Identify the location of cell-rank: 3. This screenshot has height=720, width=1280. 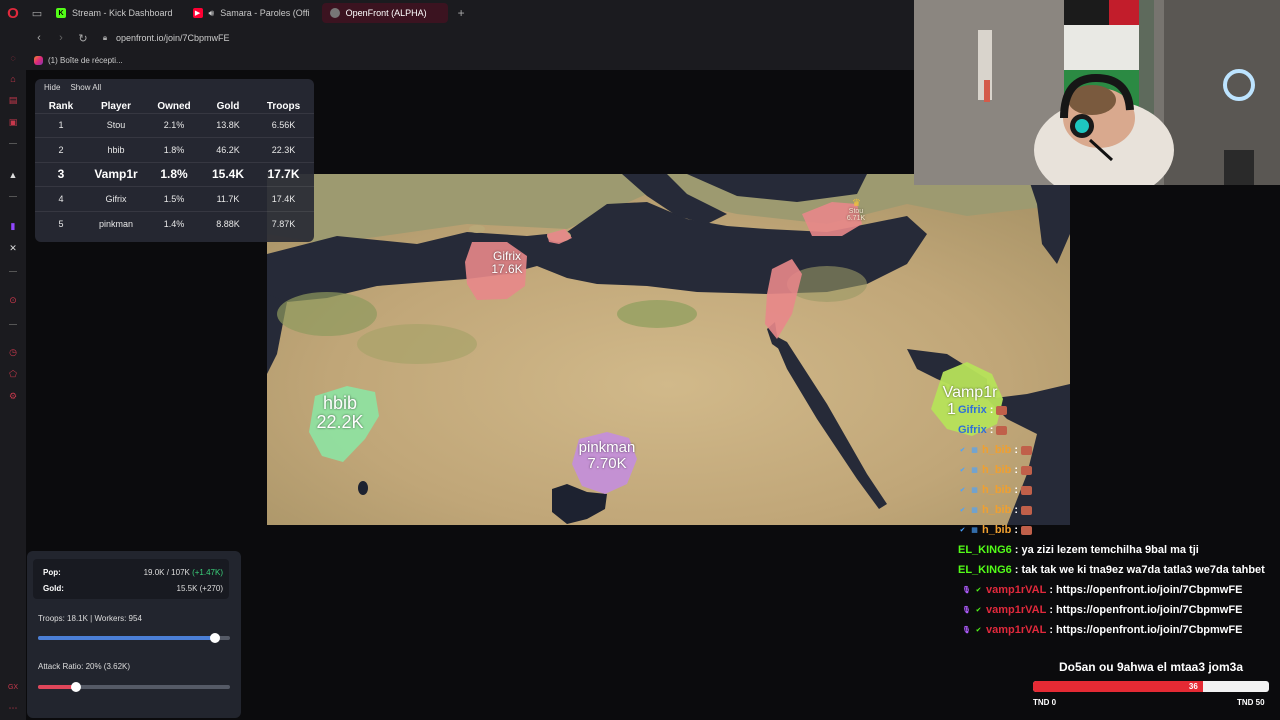
(61, 174).